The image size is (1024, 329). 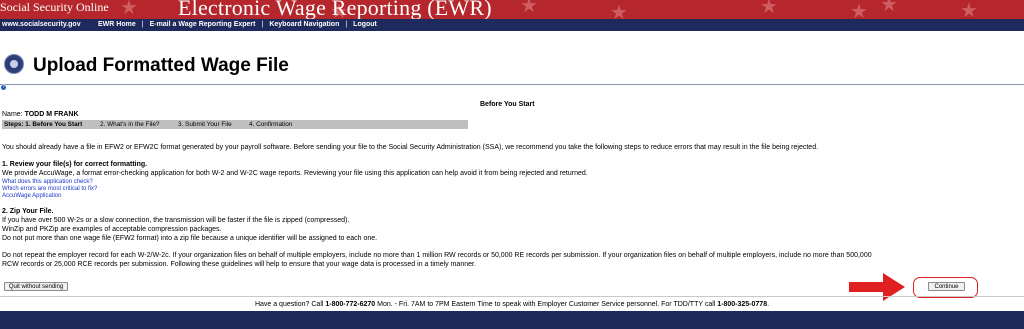 What do you see at coordinates (203, 24) in the screenshot?
I see `nav-link-email-expert: E-mail a Wage Reporting Expert` at bounding box center [203, 24].